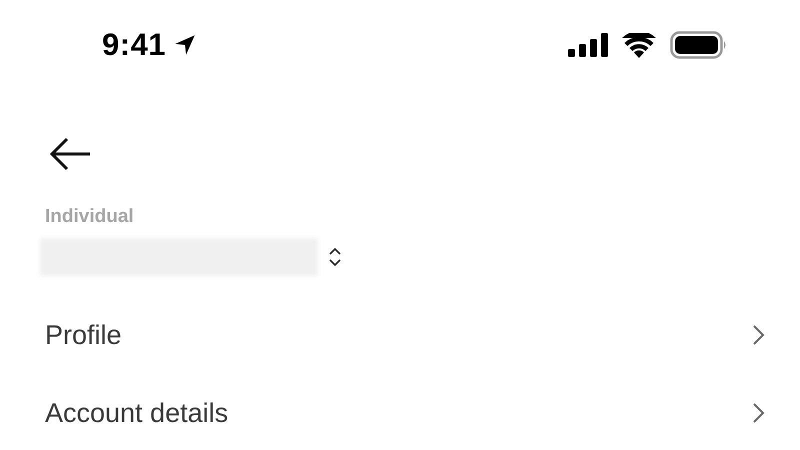 The width and height of the screenshot is (800, 450). What do you see at coordinates (90, 217) in the screenshot?
I see `account-type-label: Individual` at bounding box center [90, 217].